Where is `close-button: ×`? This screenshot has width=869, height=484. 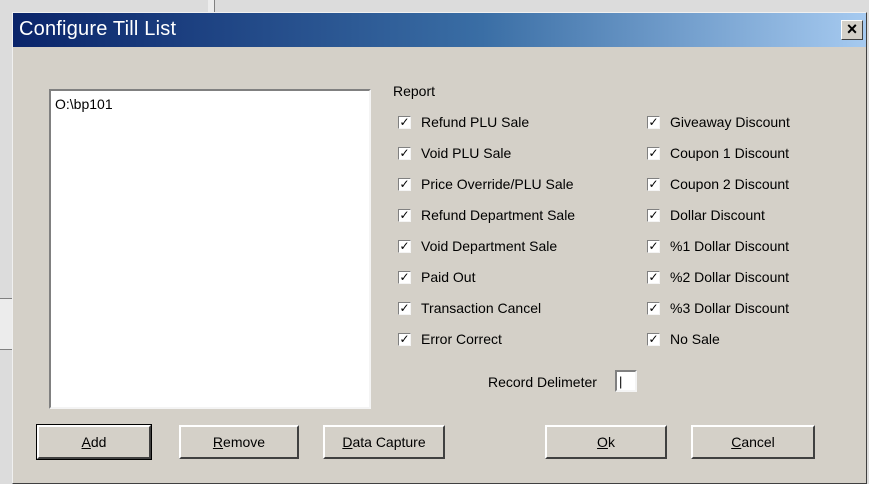 close-button: × is located at coordinates (852, 30).